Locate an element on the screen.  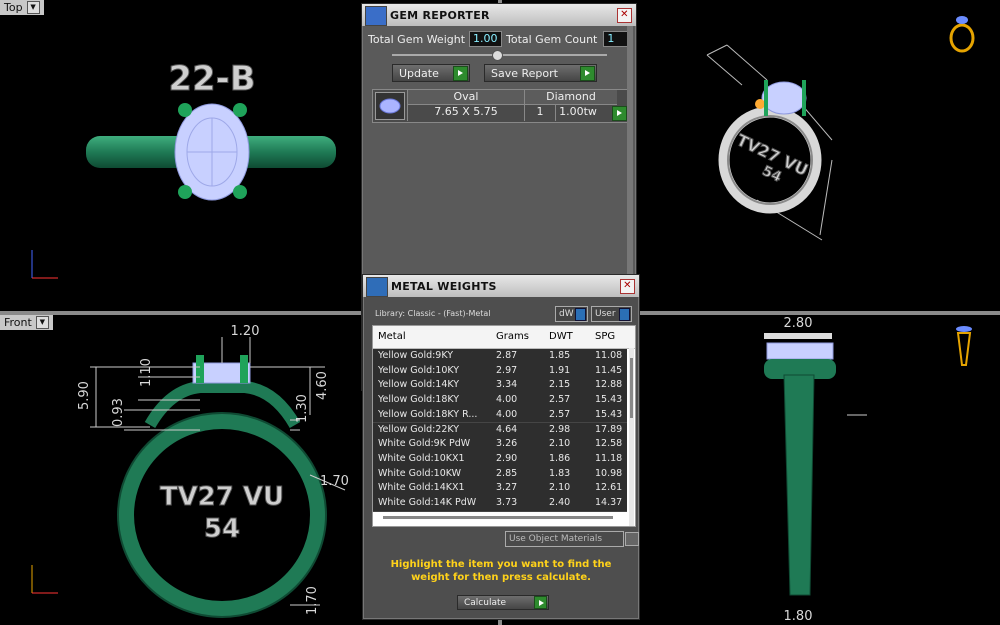
table-row: White Gold:10KX1 2.90 1.86 11.18 is located at coordinates (500, 459).